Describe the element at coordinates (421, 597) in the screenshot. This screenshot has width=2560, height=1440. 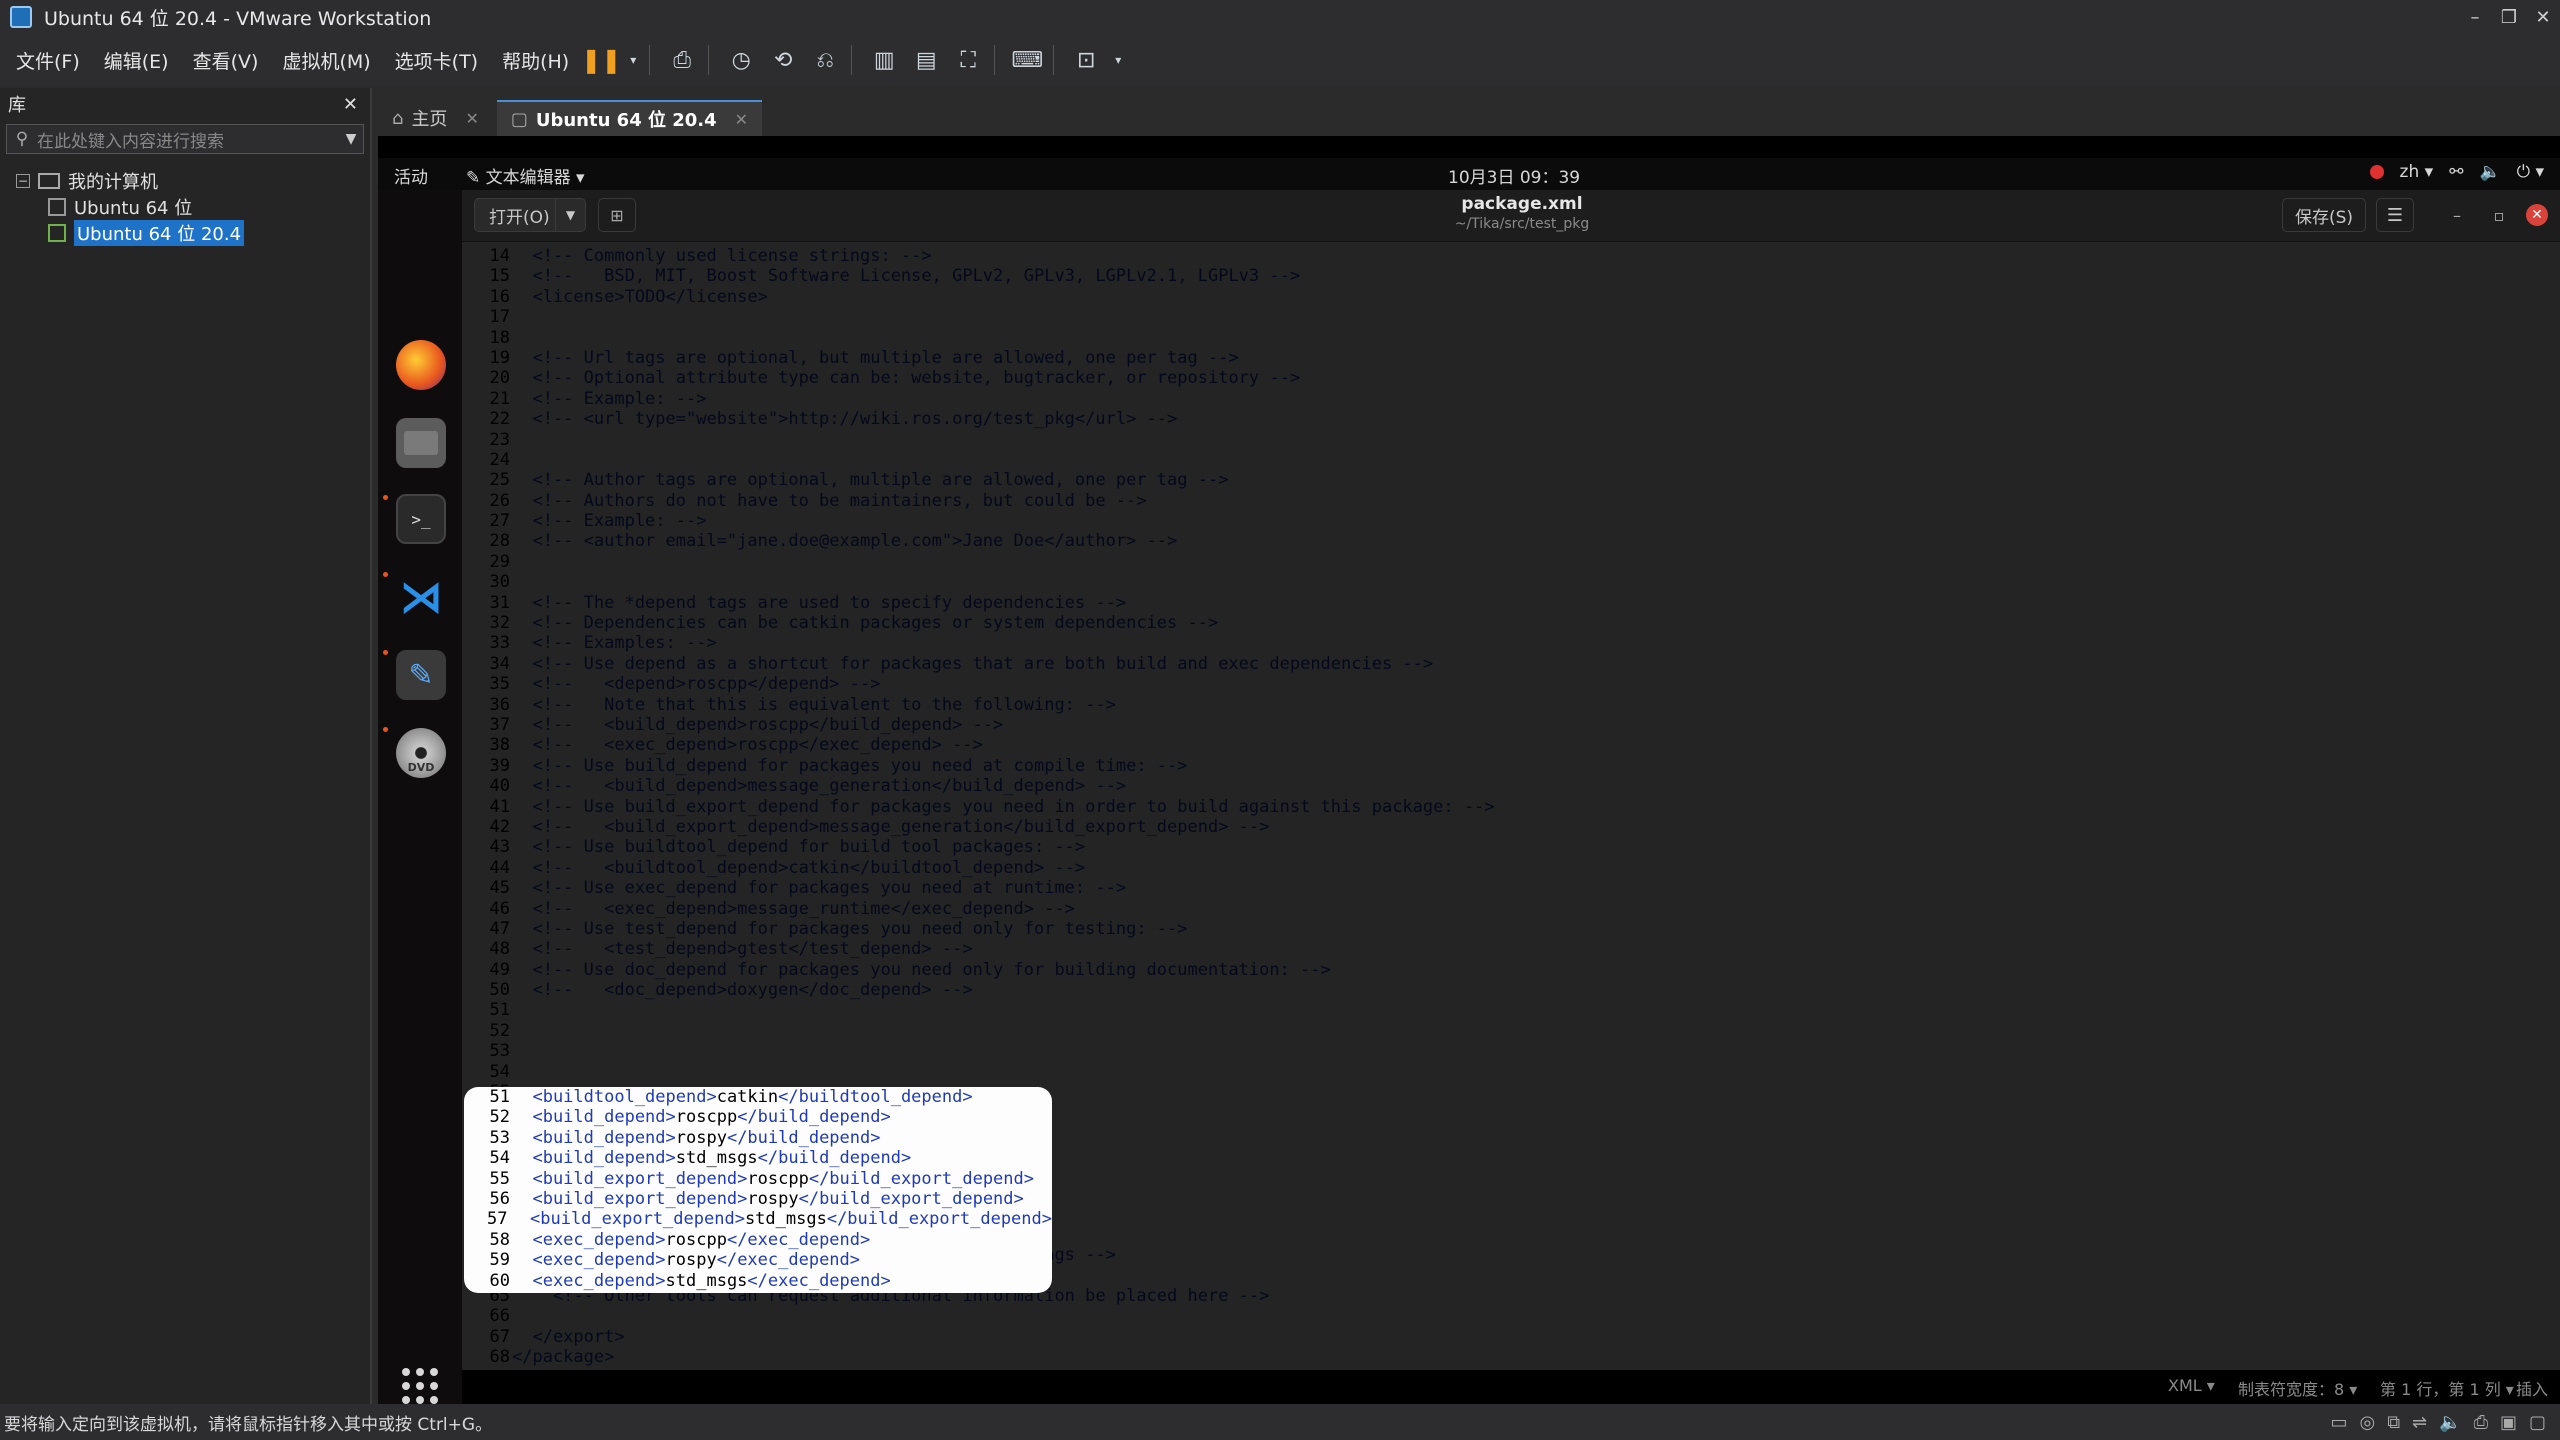
I see `vscode-icon: ⋊` at that location.